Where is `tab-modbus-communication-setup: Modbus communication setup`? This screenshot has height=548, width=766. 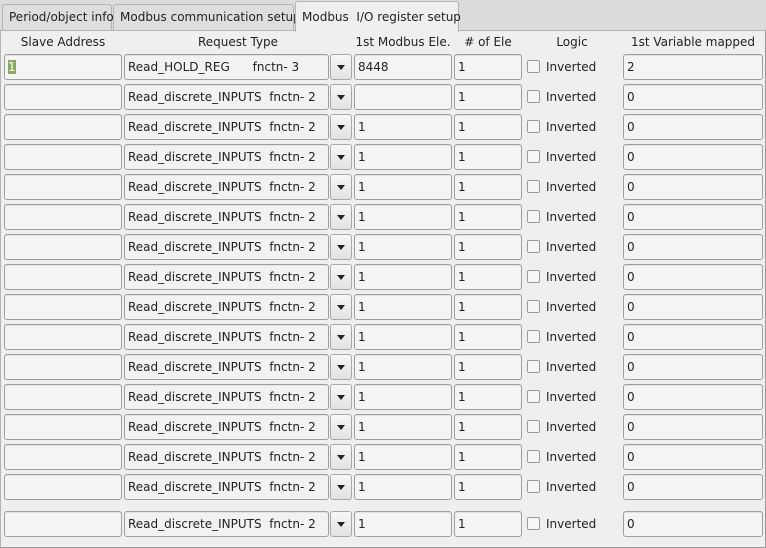
tab-modbus-communication-setup: Modbus communication setup is located at coordinates (207, 17).